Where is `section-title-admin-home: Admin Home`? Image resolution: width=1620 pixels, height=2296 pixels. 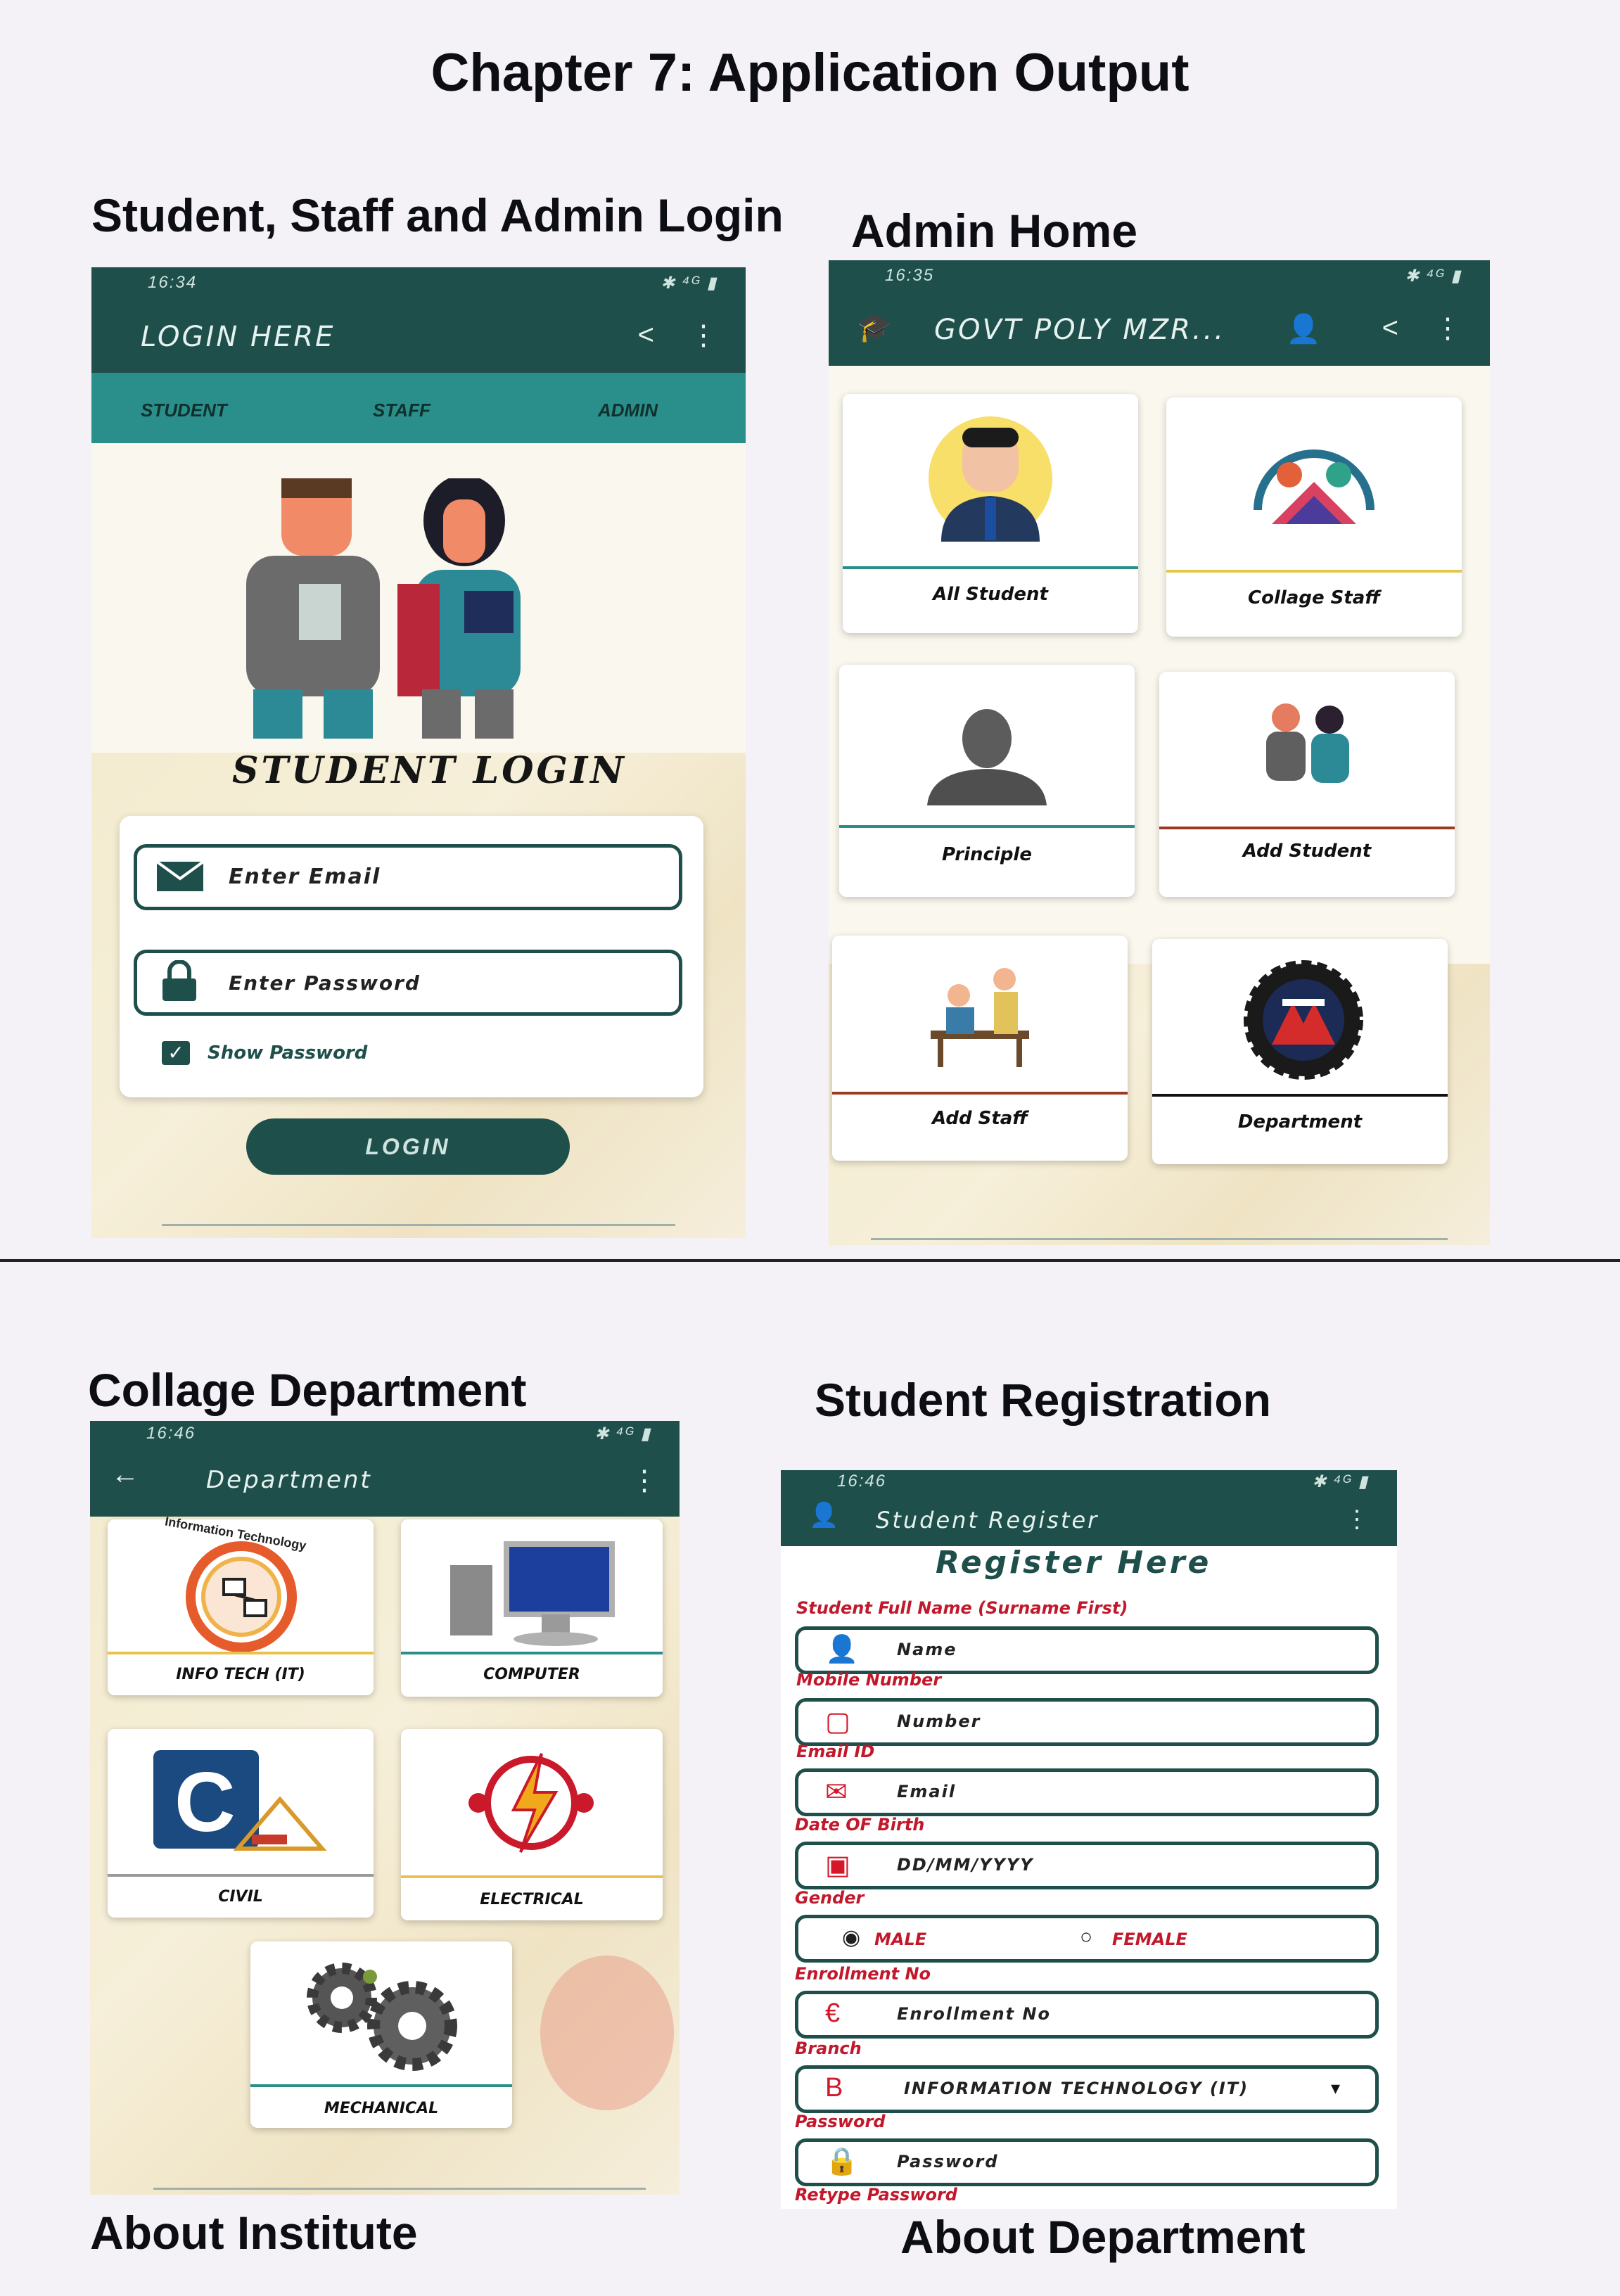
section-title-admin-home: Admin Home is located at coordinates (994, 231).